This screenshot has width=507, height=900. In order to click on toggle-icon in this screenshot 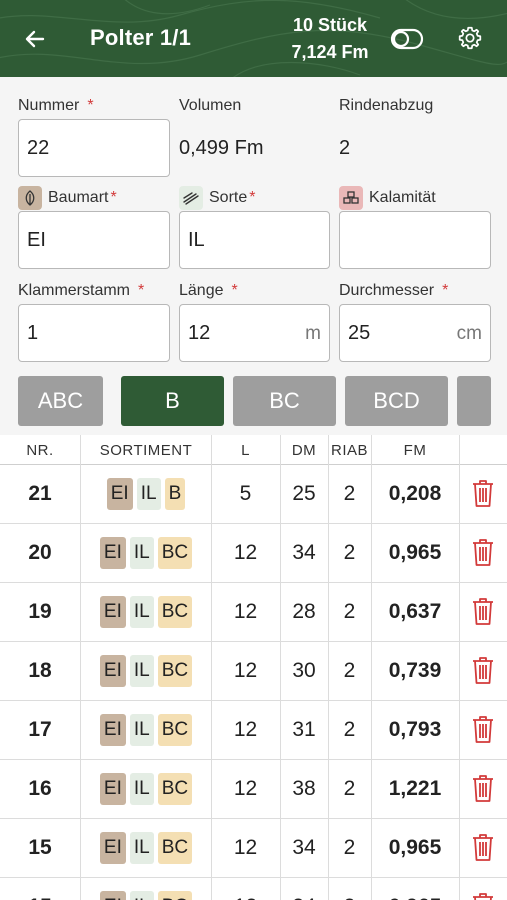, I will do `click(407, 39)`.